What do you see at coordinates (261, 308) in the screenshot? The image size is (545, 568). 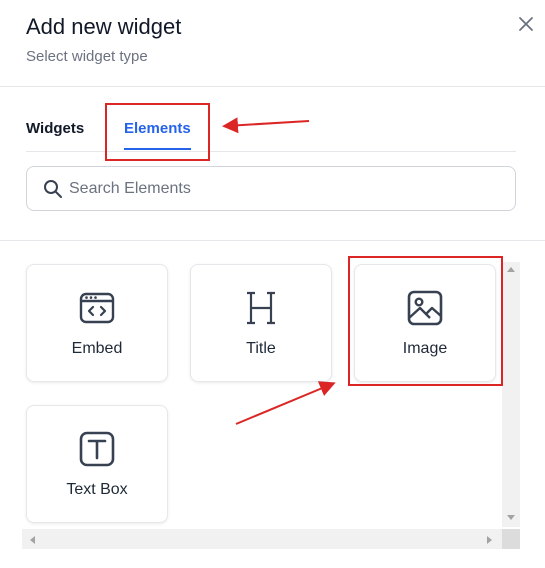 I see `heading-icon` at bounding box center [261, 308].